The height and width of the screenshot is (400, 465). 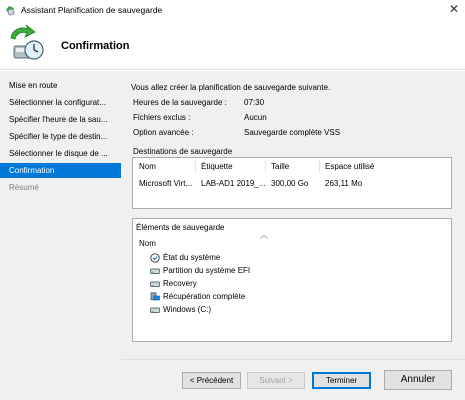 What do you see at coordinates (33, 85) in the screenshot?
I see `step-label: Mise en route` at bounding box center [33, 85].